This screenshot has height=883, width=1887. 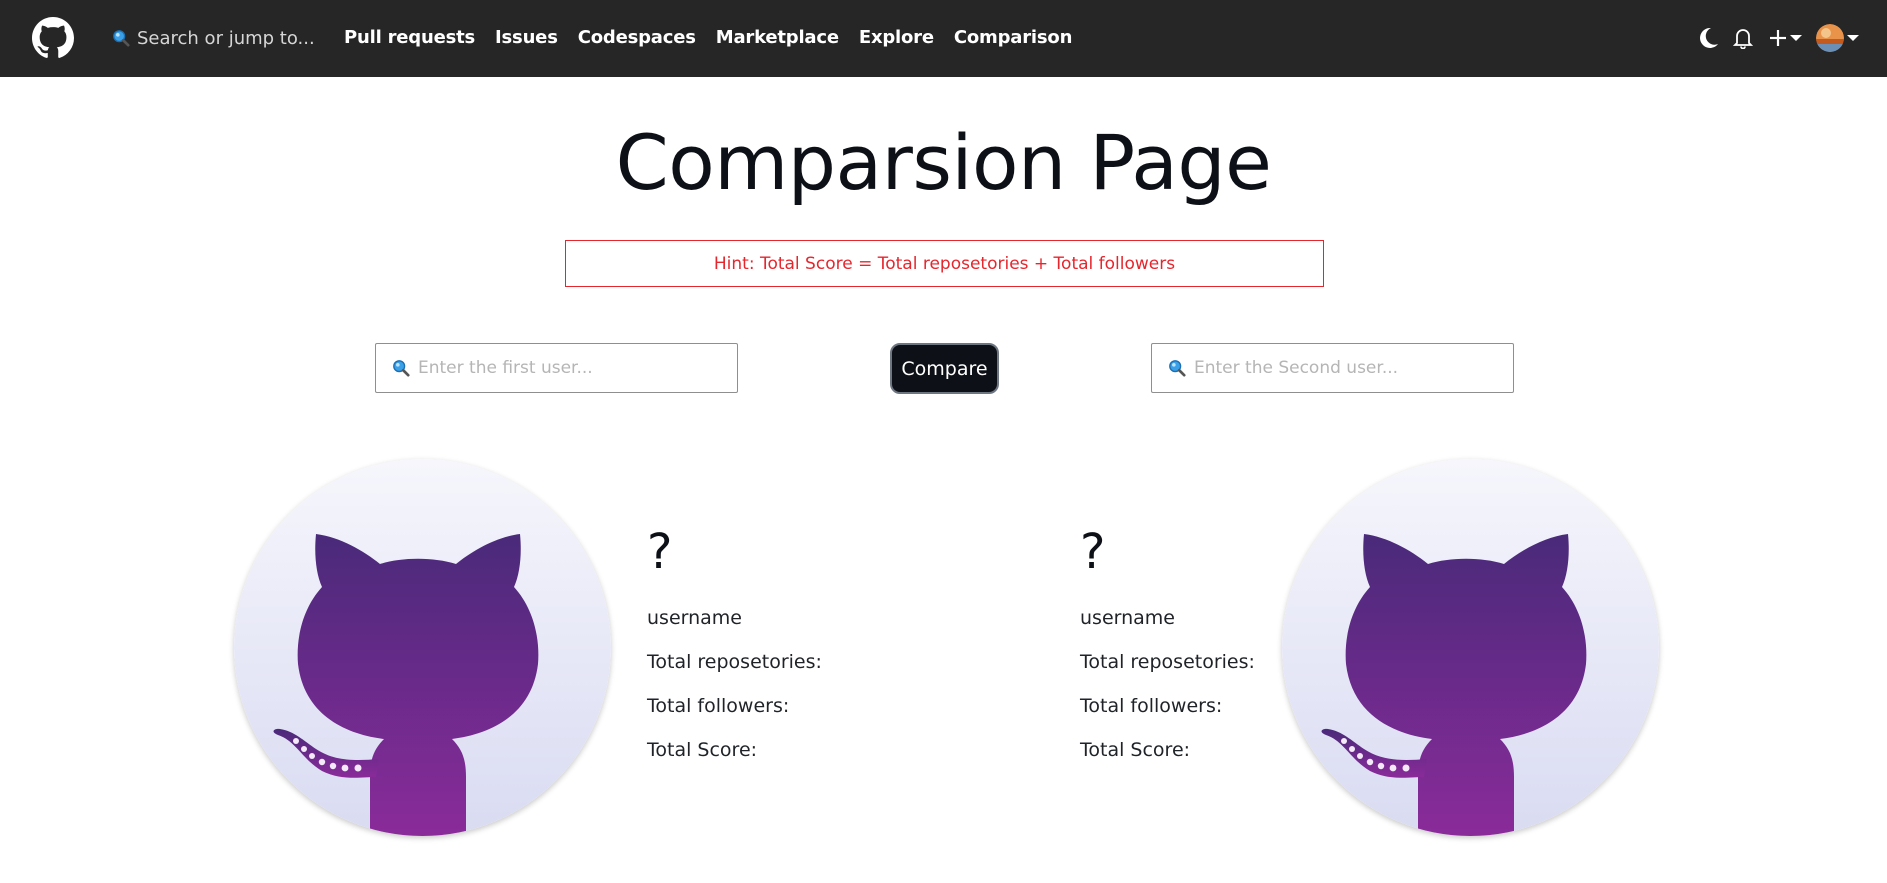 What do you see at coordinates (702, 750) in the screenshot?
I see `first-user-score: Total Score:` at bounding box center [702, 750].